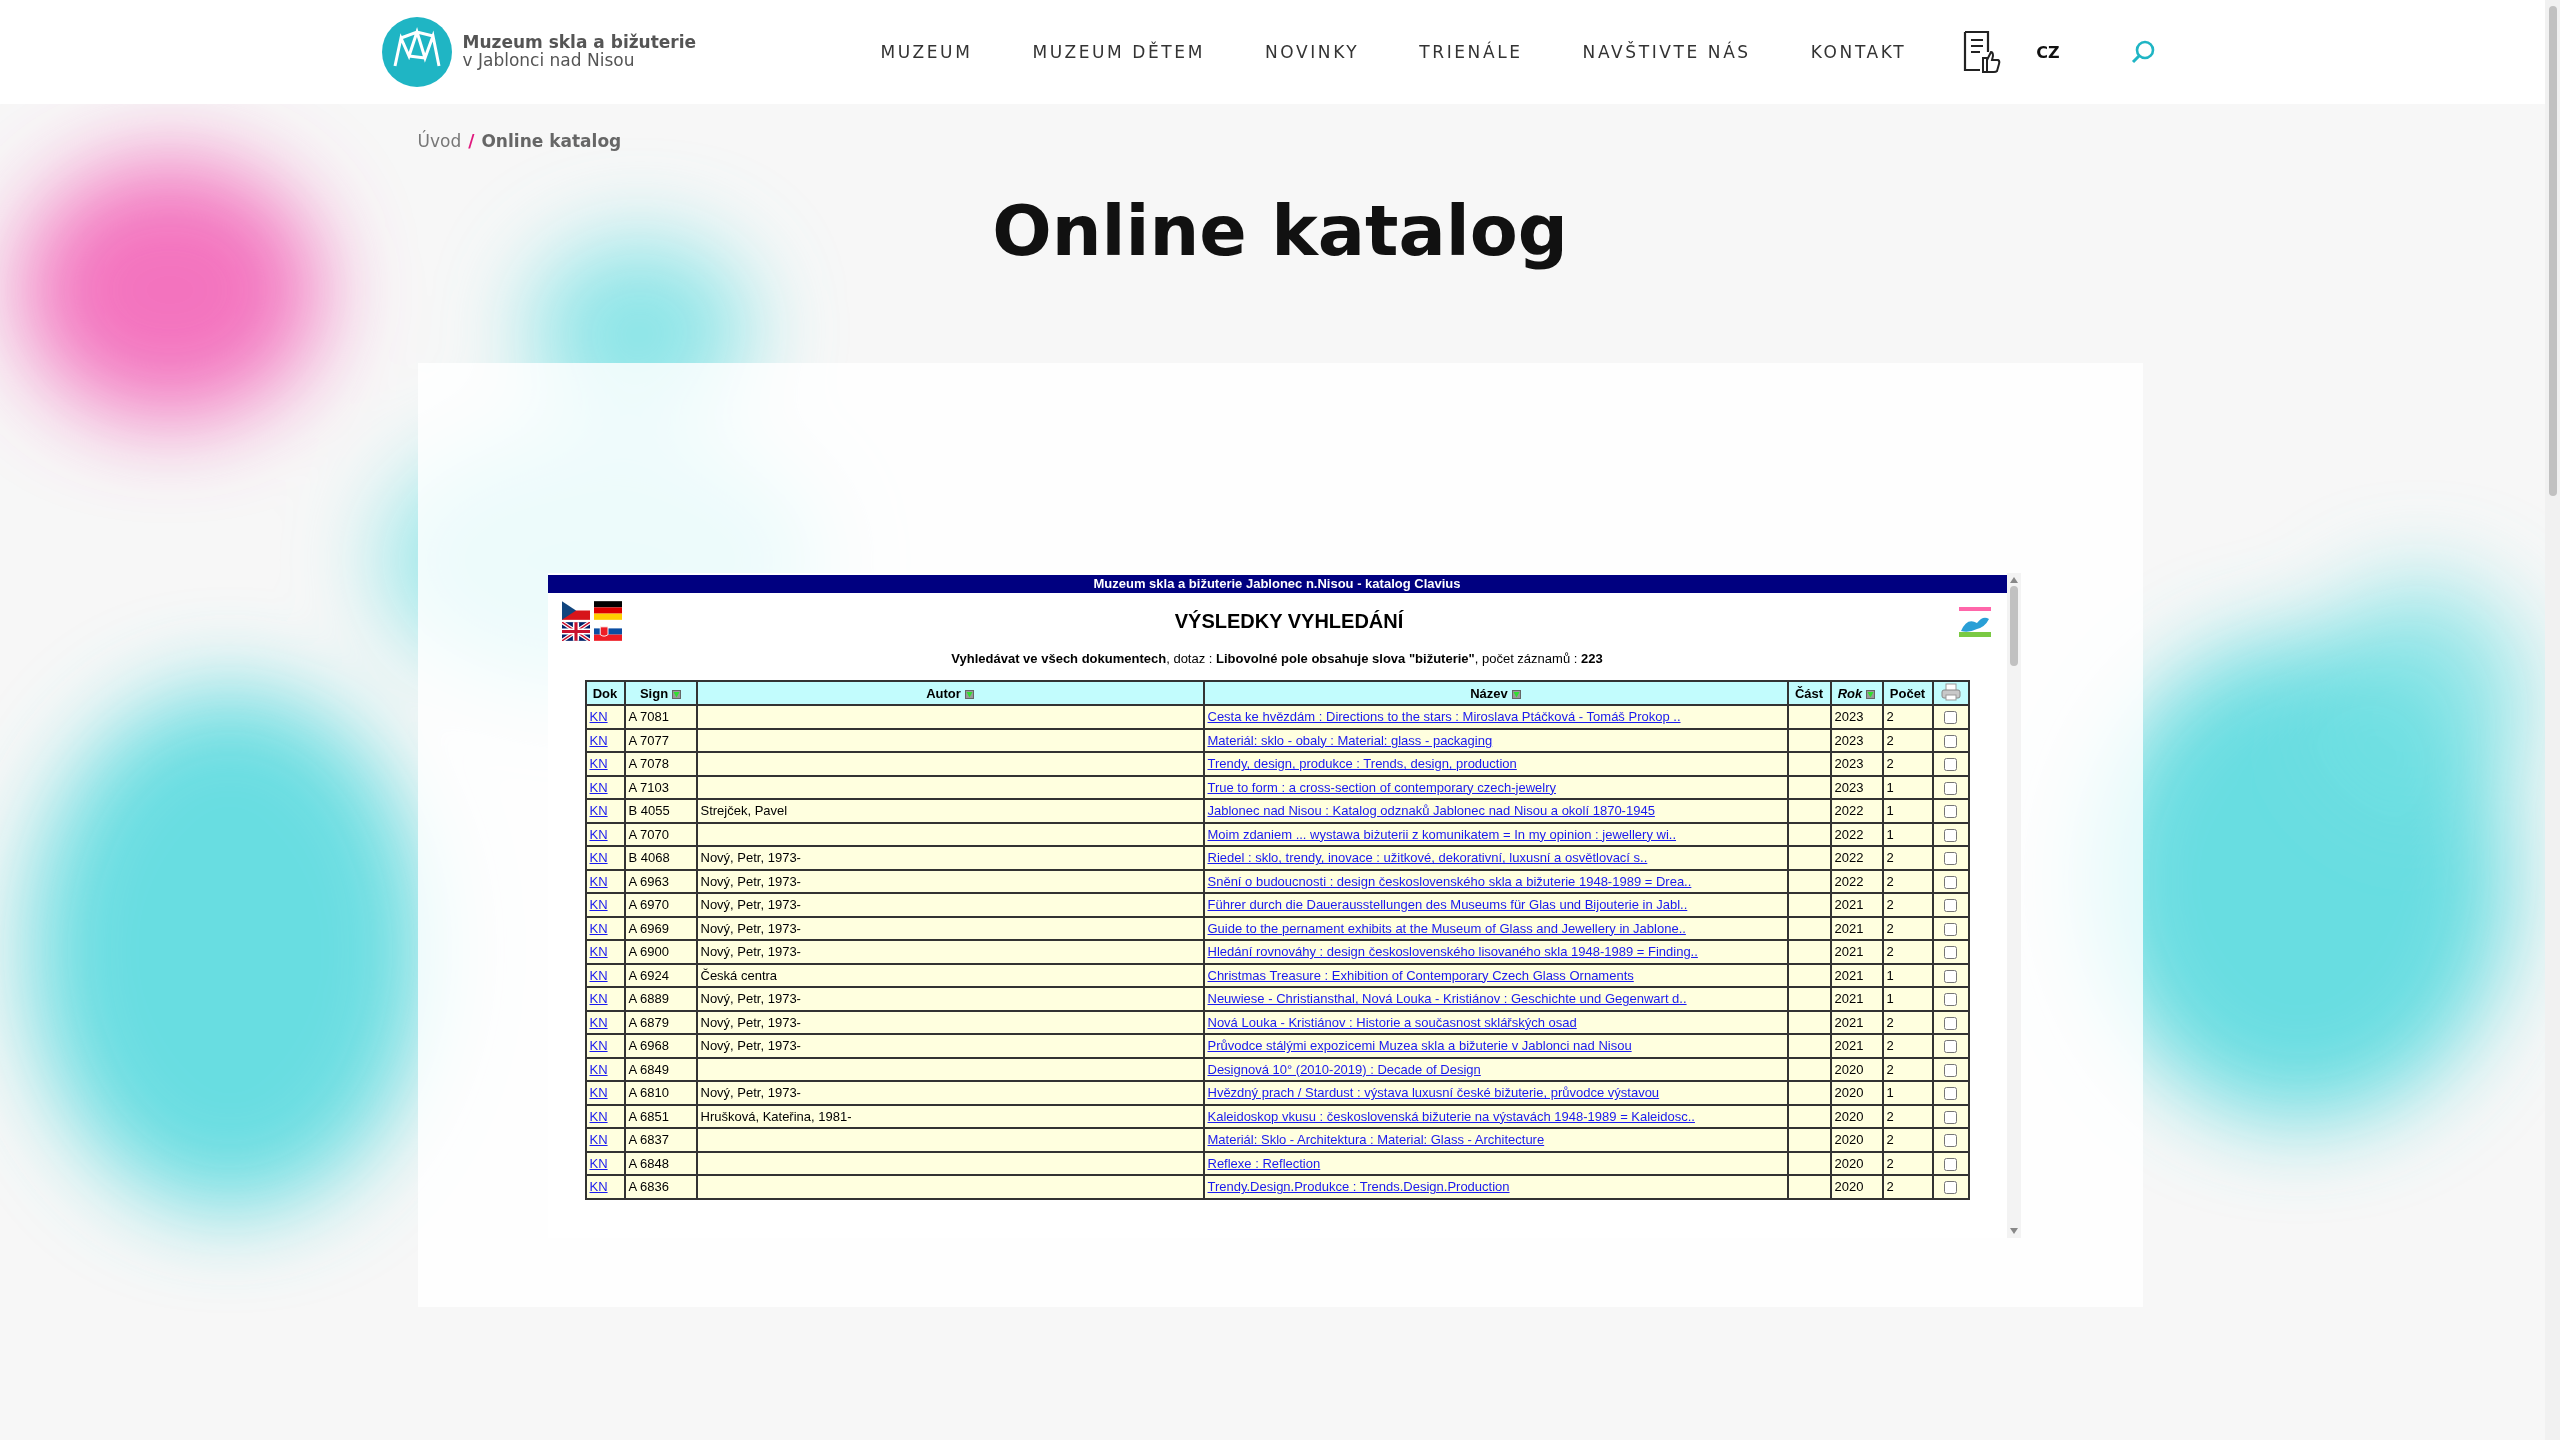  I want to click on column-header: Sign, so click(660, 693).